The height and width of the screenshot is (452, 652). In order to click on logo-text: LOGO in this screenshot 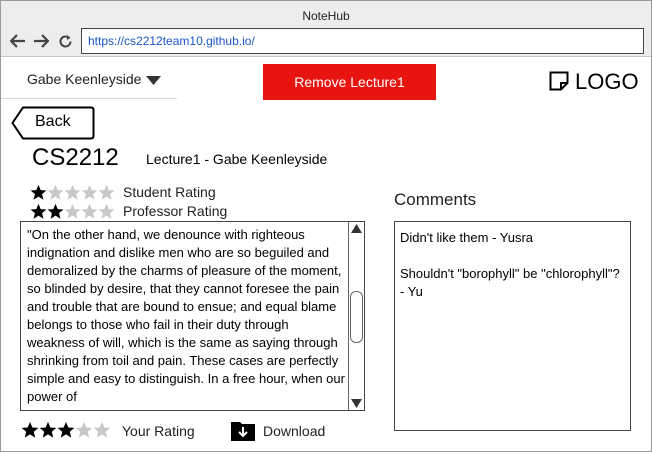, I will do `click(607, 81)`.